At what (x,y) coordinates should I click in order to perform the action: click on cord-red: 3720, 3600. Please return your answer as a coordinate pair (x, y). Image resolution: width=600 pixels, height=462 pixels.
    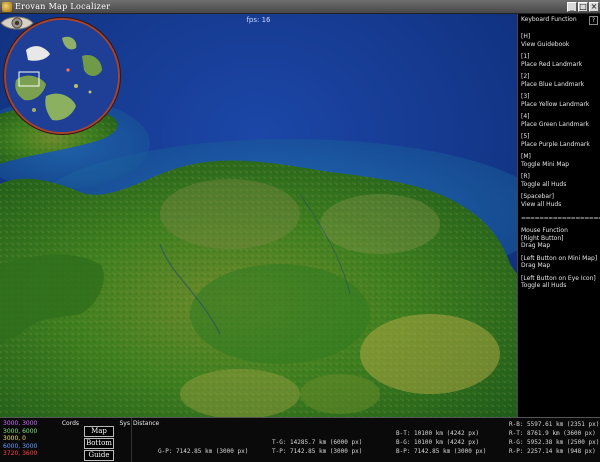
    Looking at the image, I should click on (20, 453).